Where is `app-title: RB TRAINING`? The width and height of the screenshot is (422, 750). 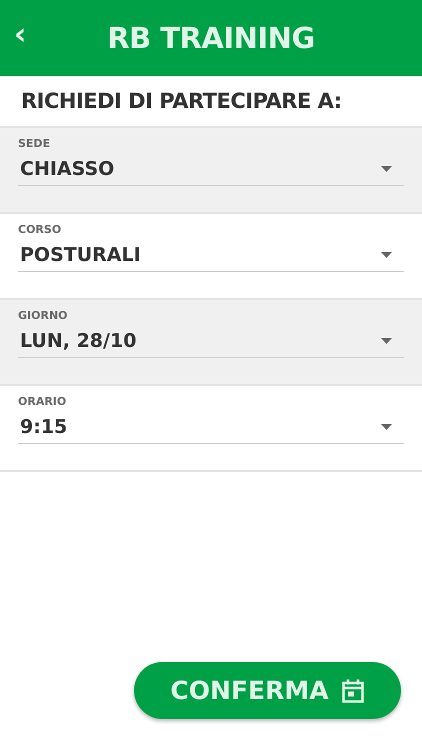 app-title: RB TRAINING is located at coordinates (211, 38).